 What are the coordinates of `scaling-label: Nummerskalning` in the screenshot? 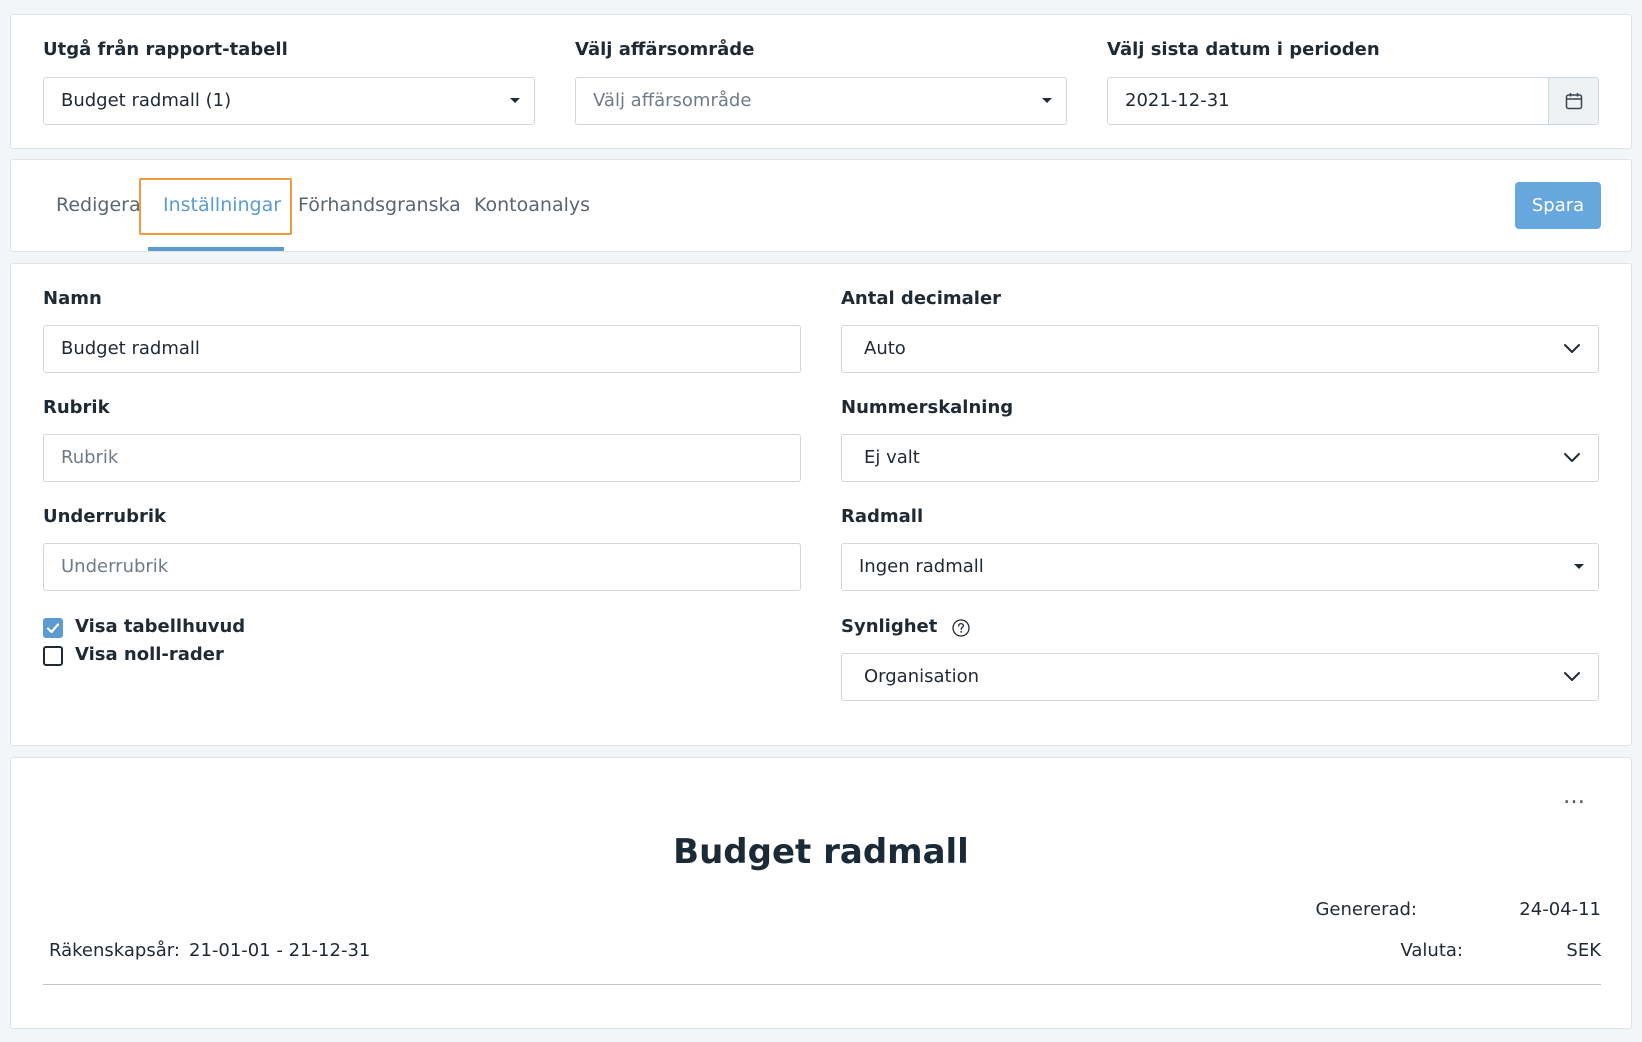 It's located at (927, 407).